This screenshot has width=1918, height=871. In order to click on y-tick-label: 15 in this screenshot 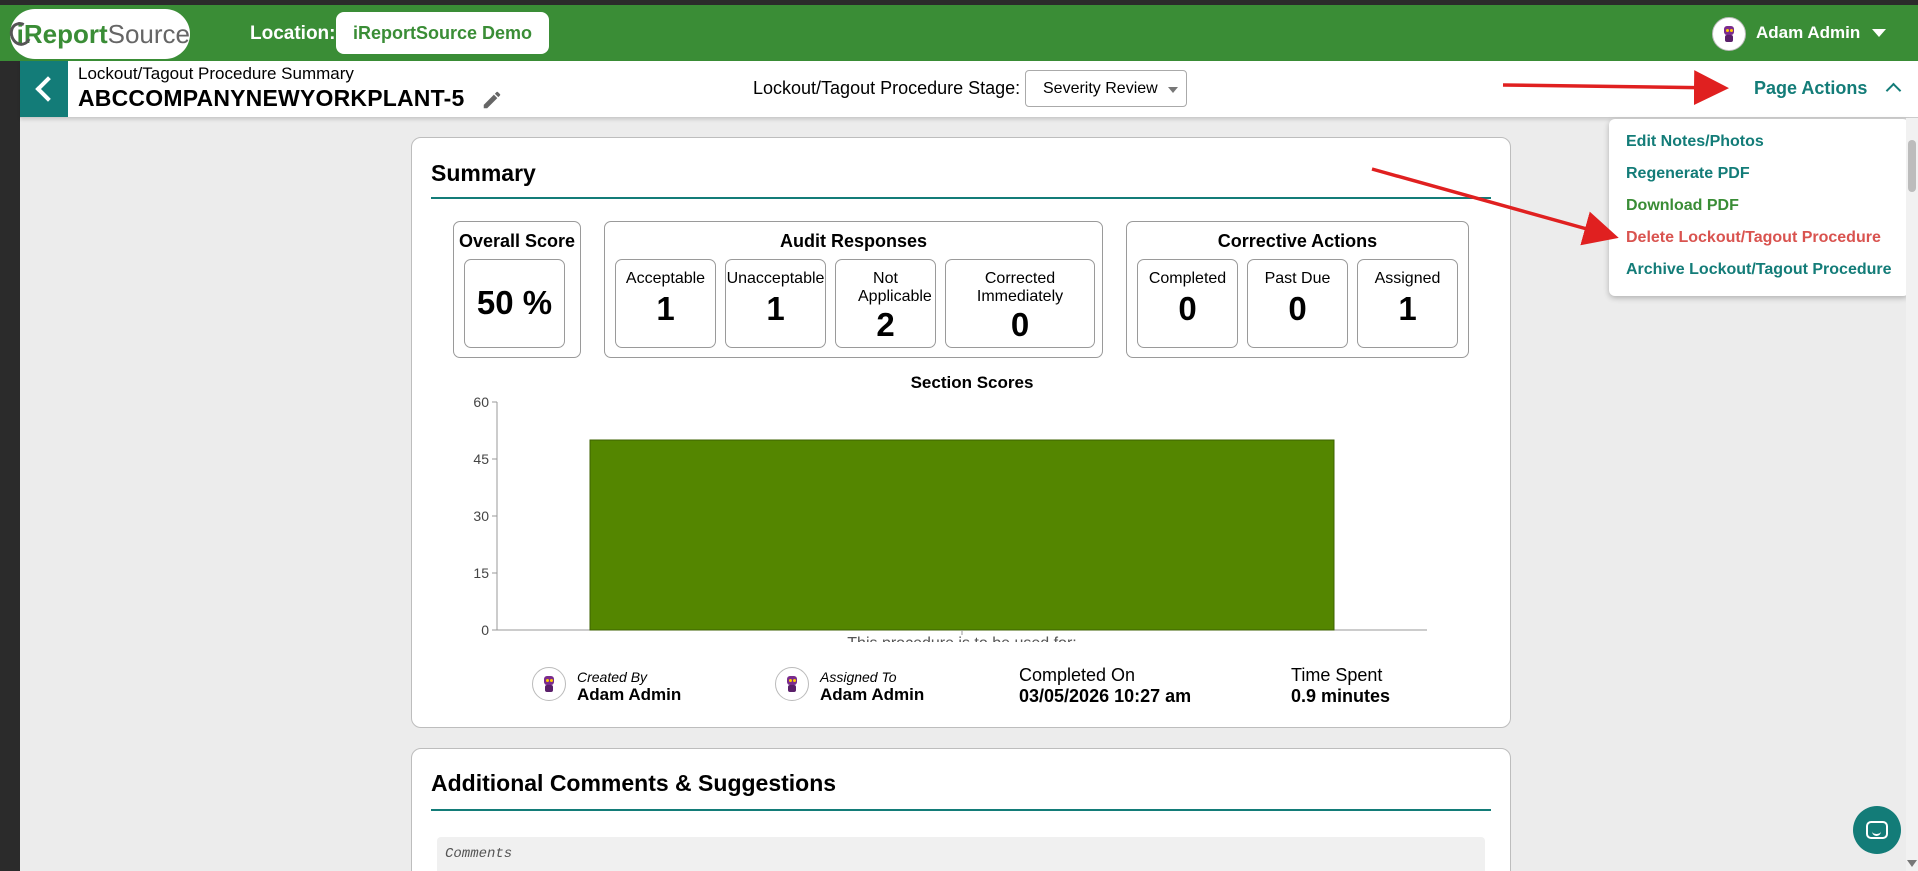, I will do `click(481, 573)`.